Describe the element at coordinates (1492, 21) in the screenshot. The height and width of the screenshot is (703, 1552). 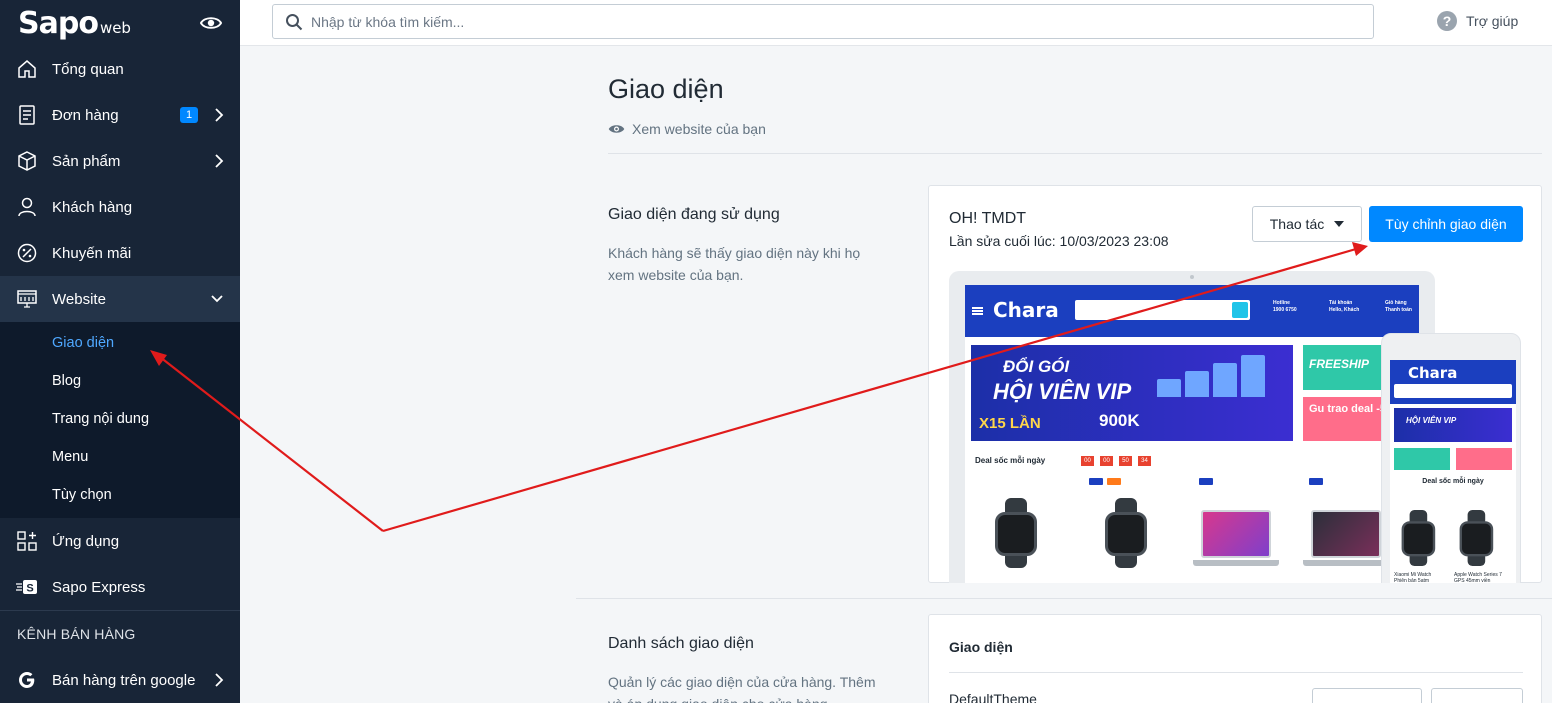
I see `help-label: Trợ giúp` at that location.